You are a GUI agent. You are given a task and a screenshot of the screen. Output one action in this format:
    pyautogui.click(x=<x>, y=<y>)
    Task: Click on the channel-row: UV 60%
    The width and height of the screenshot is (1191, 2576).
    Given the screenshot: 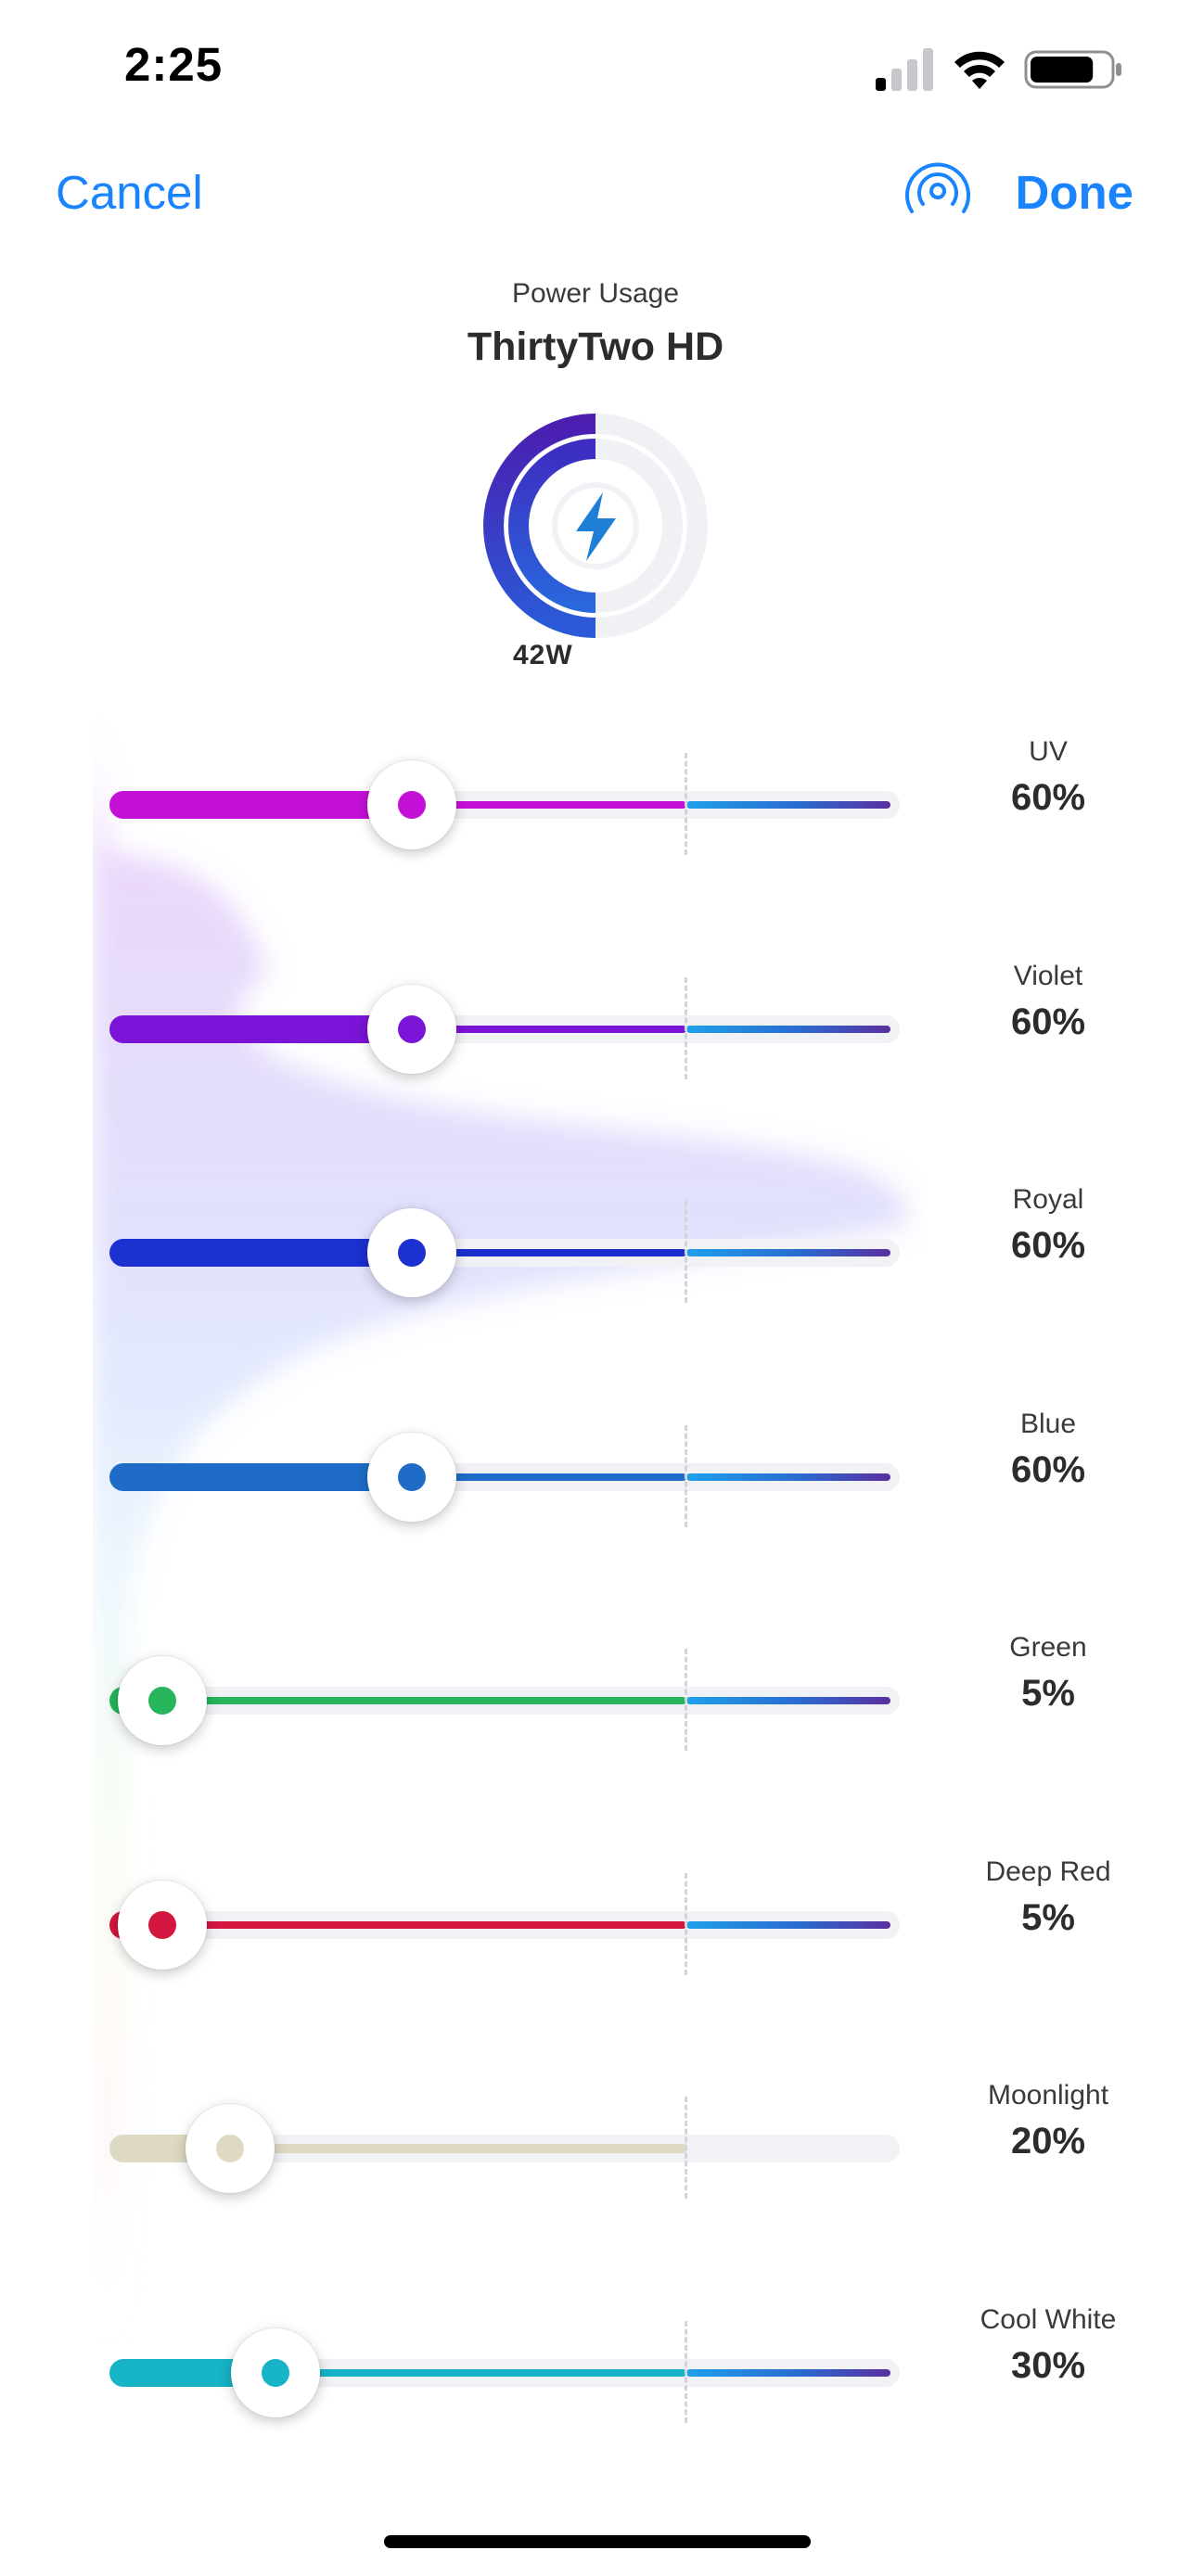 What is the action you would take?
    pyautogui.click(x=595, y=799)
    